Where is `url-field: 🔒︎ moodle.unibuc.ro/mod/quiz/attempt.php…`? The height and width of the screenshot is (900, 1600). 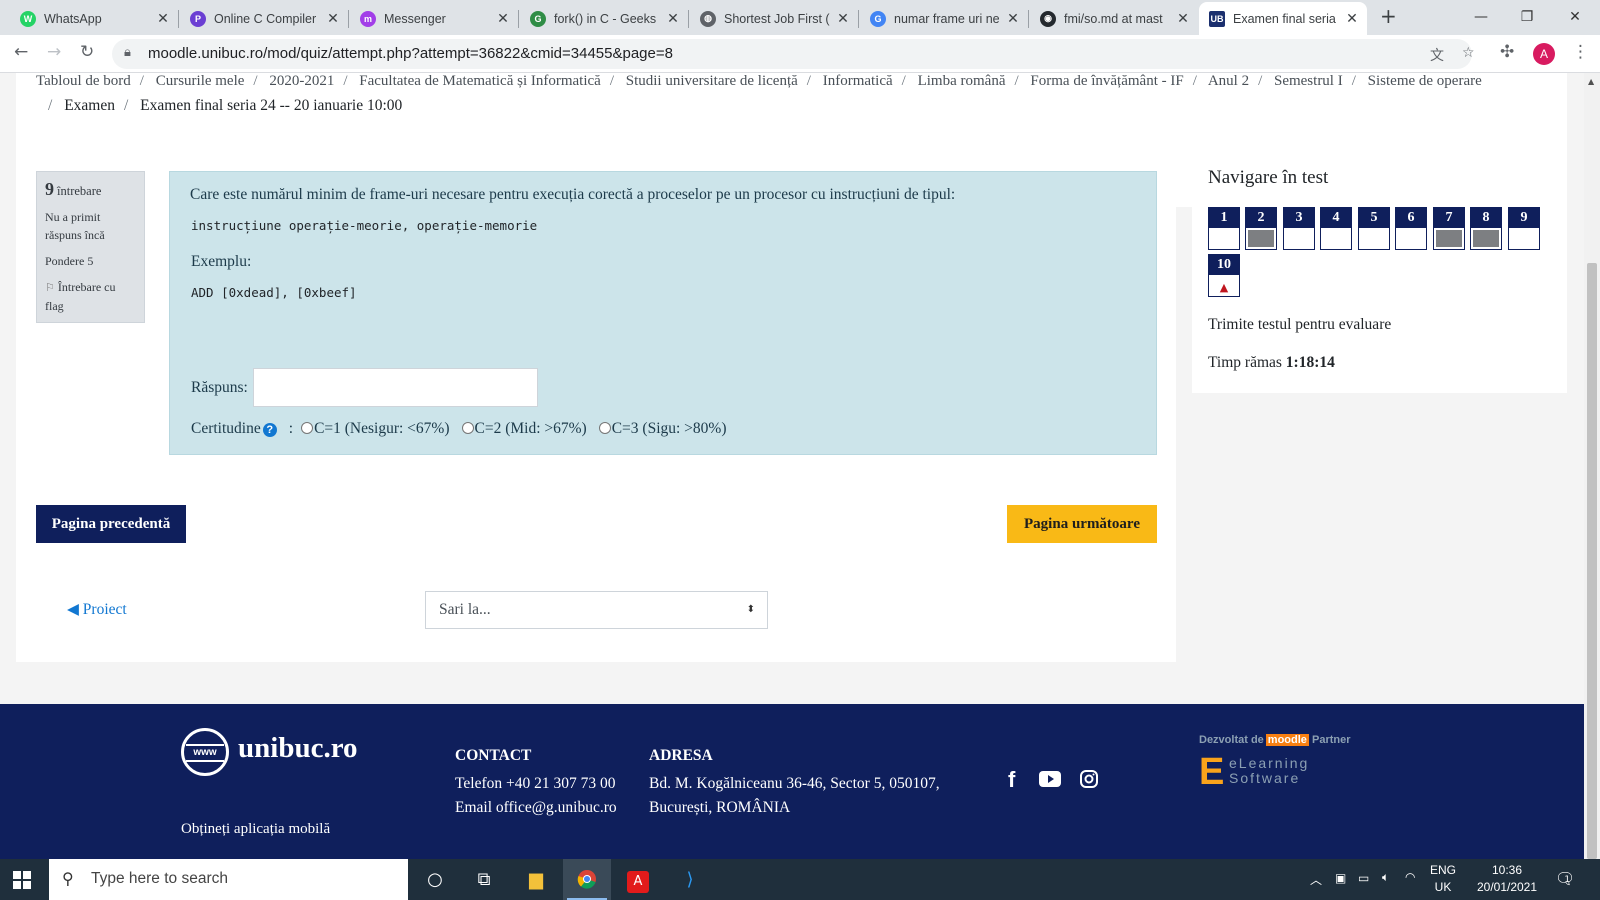 url-field: 🔒︎ moodle.unibuc.ro/mod/quiz/attempt.php… is located at coordinates (793, 54).